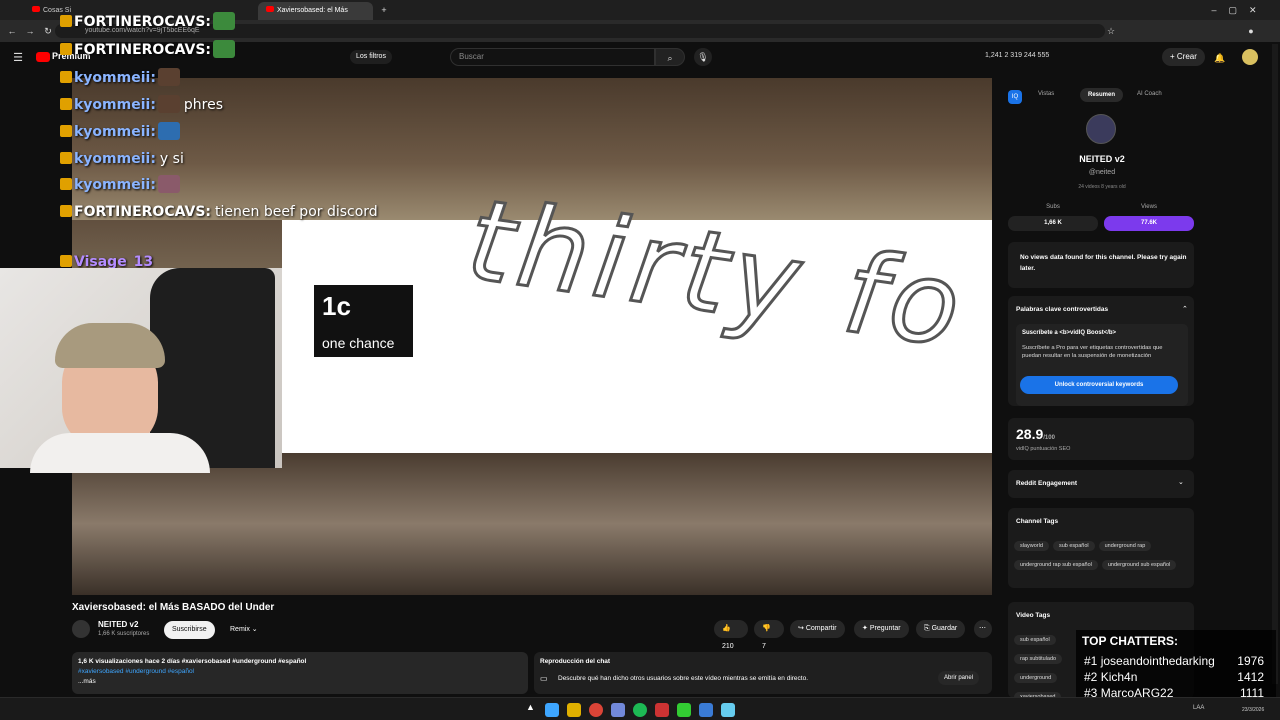  I want to click on page-scrollbar, so click(1275, 364).